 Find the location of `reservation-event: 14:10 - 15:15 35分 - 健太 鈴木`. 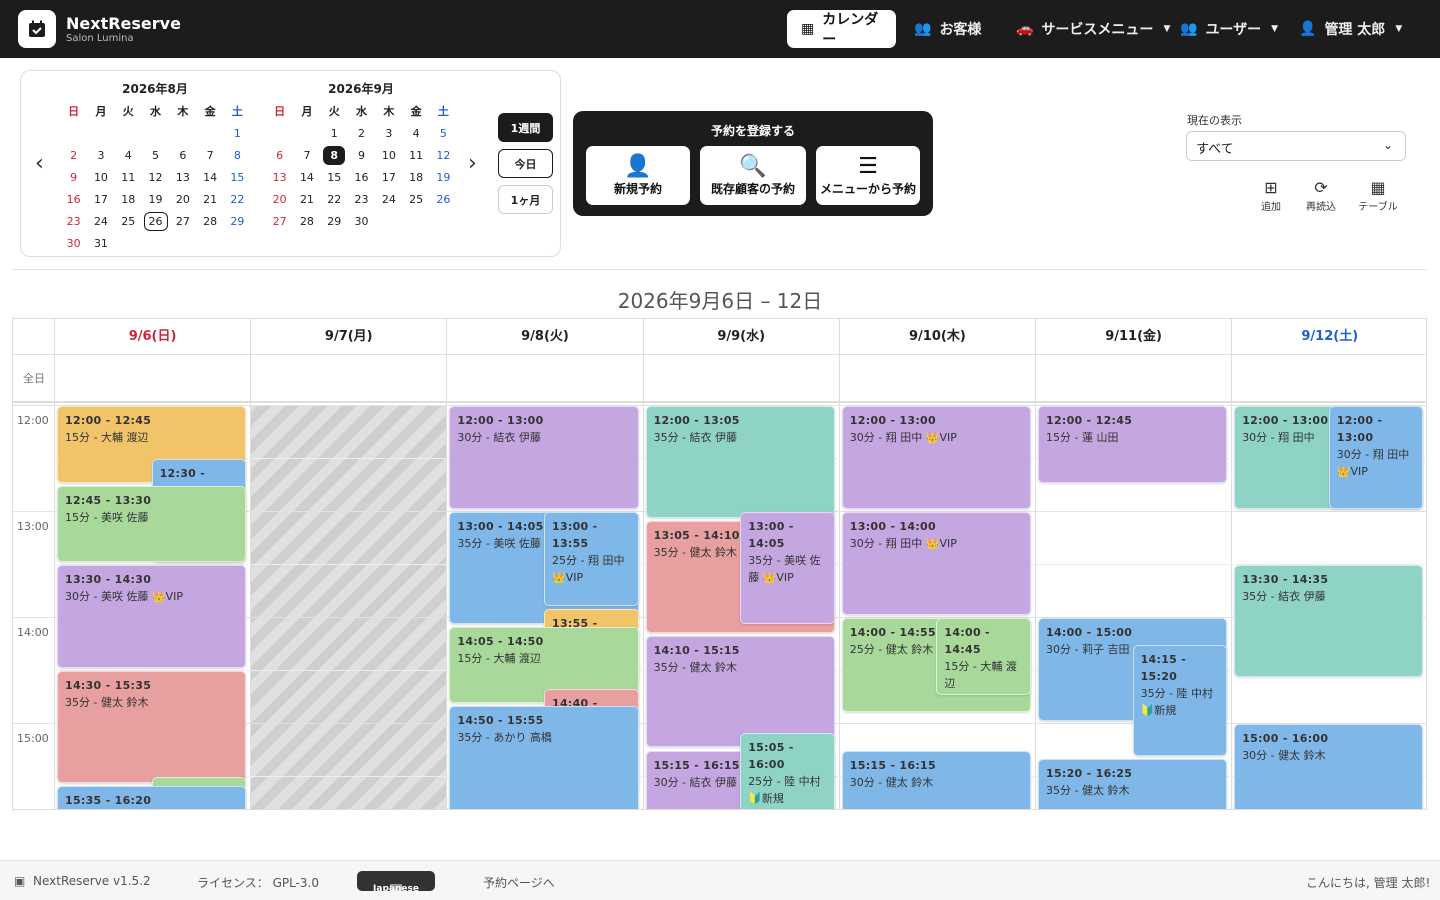

reservation-event: 14:10 - 15:15 35分 - 健太 鈴木 is located at coordinates (740, 691).